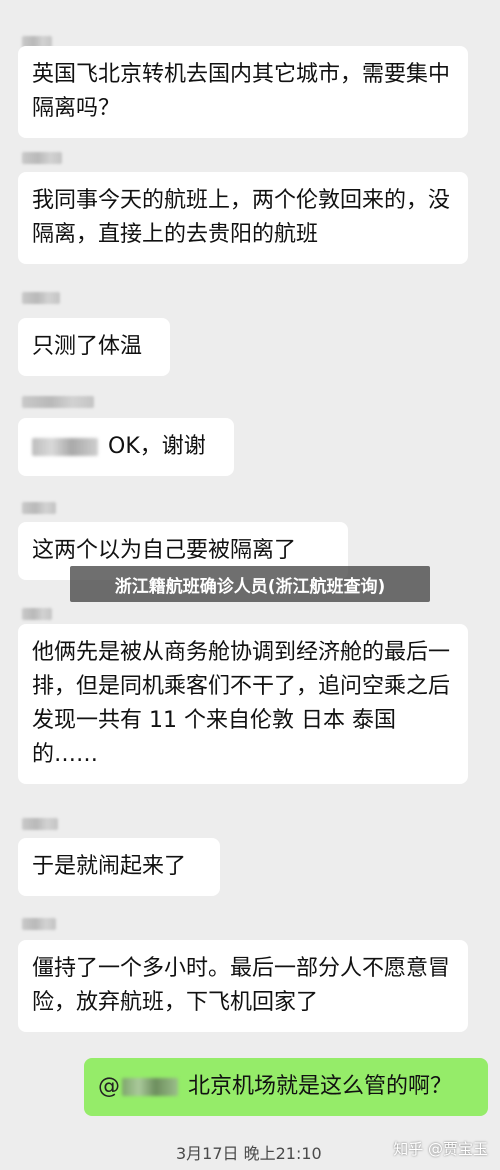 This screenshot has width=500, height=1170. Describe the element at coordinates (164, 550) in the screenshot. I see `message-text: 这两个以为自己要被隔离了` at that location.